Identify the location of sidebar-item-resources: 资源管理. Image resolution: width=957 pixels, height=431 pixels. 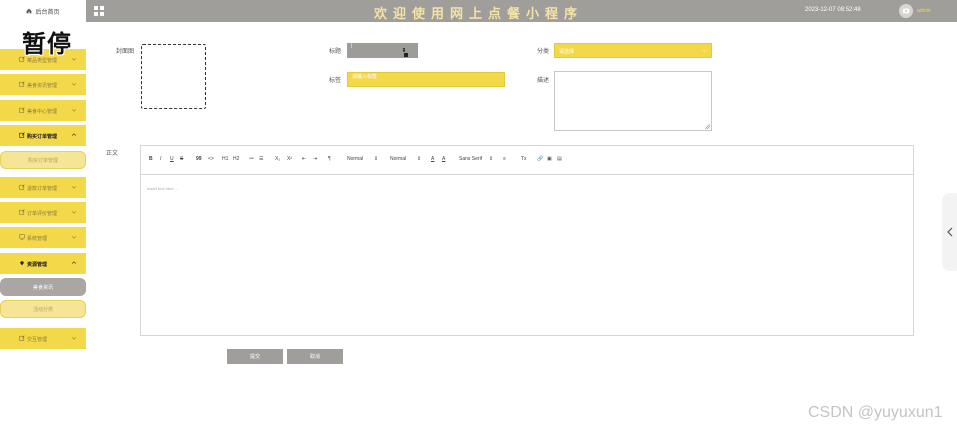
(43, 263).